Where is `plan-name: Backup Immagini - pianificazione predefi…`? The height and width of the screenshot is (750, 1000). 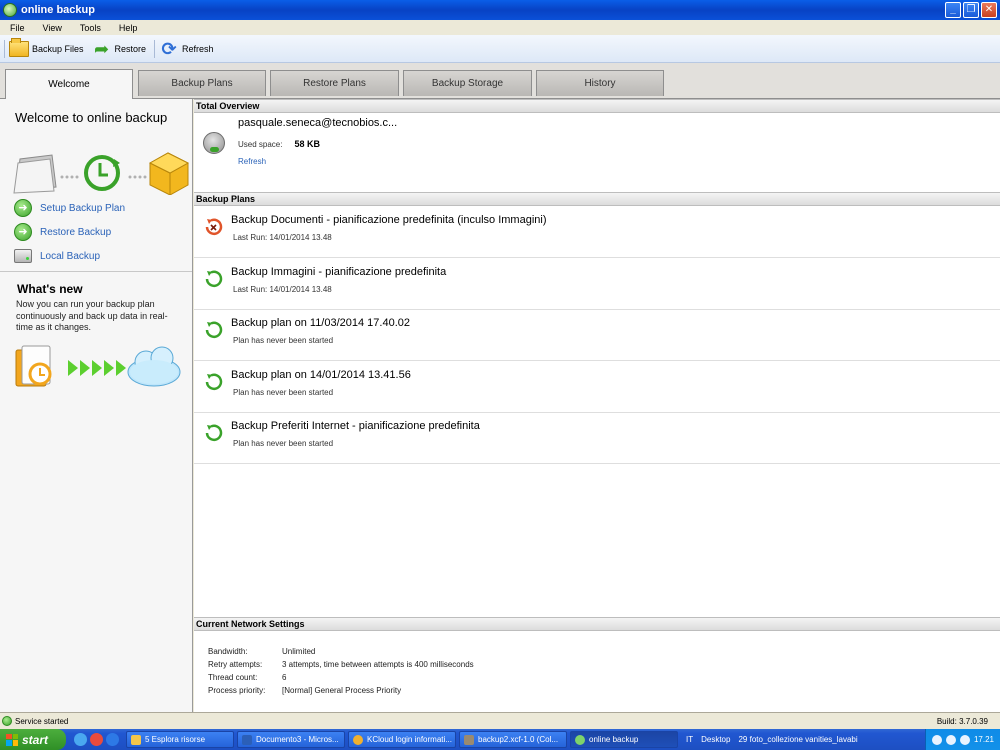
plan-name: Backup Immagini - pianificazione predefi… is located at coordinates (339, 272).